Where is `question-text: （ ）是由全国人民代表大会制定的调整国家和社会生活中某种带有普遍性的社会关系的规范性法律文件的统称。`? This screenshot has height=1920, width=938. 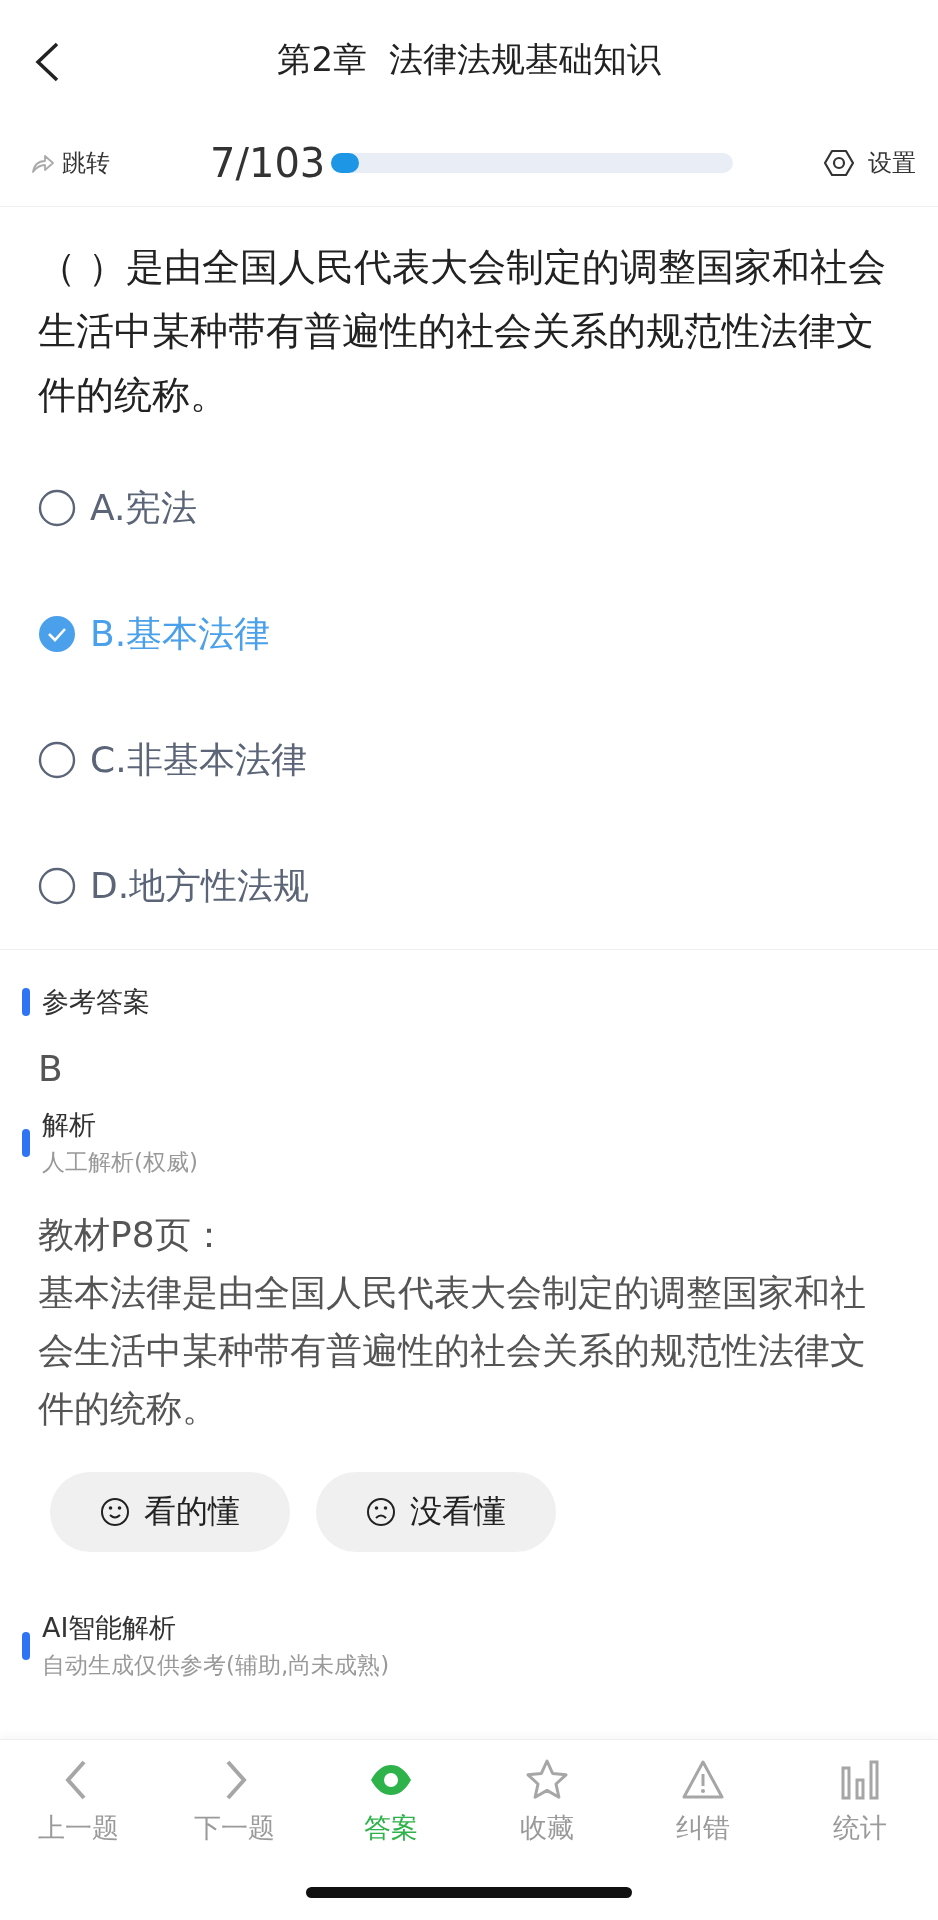 question-text: （ ）是由全国人民代表大会制定的调整国家和社会生活中某种带有普遍性的社会关系的规范性法律文件的统称。 is located at coordinates (463, 331).